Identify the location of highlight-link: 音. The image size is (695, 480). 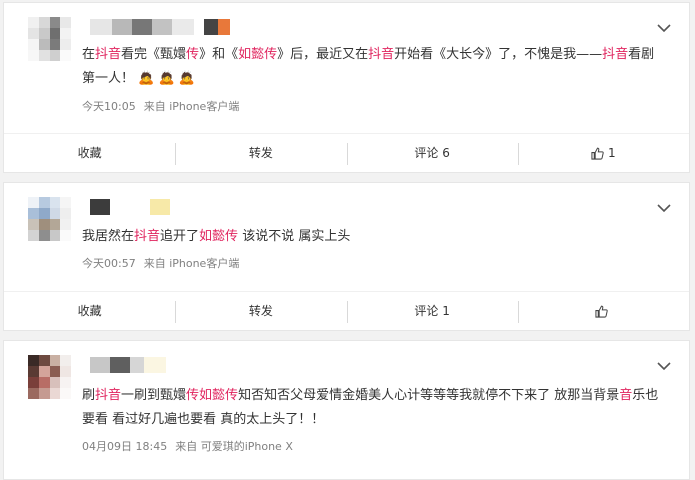
(625, 395).